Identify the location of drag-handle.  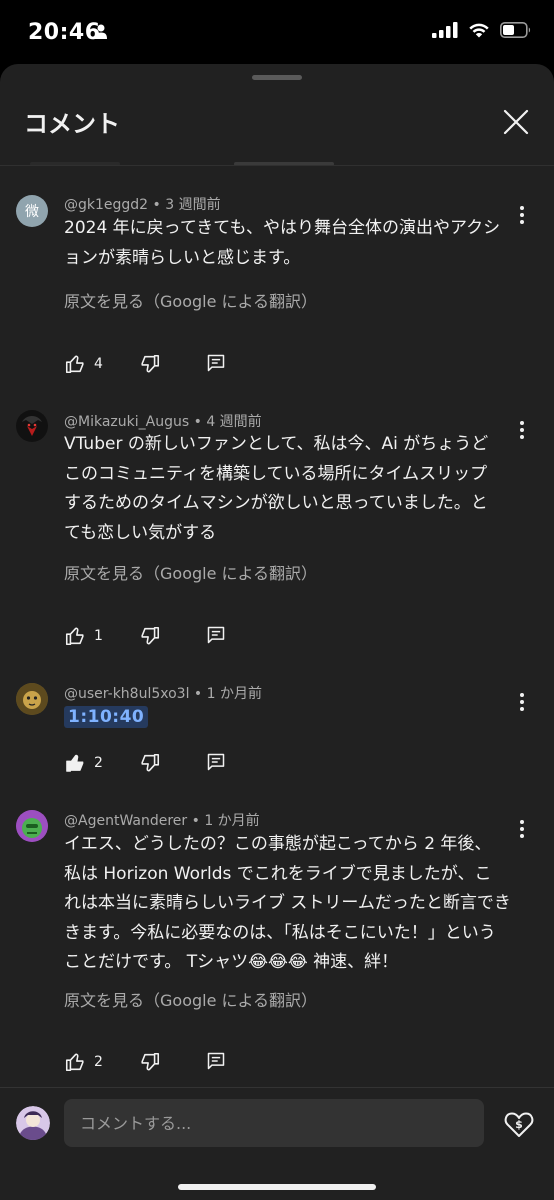
(277, 77).